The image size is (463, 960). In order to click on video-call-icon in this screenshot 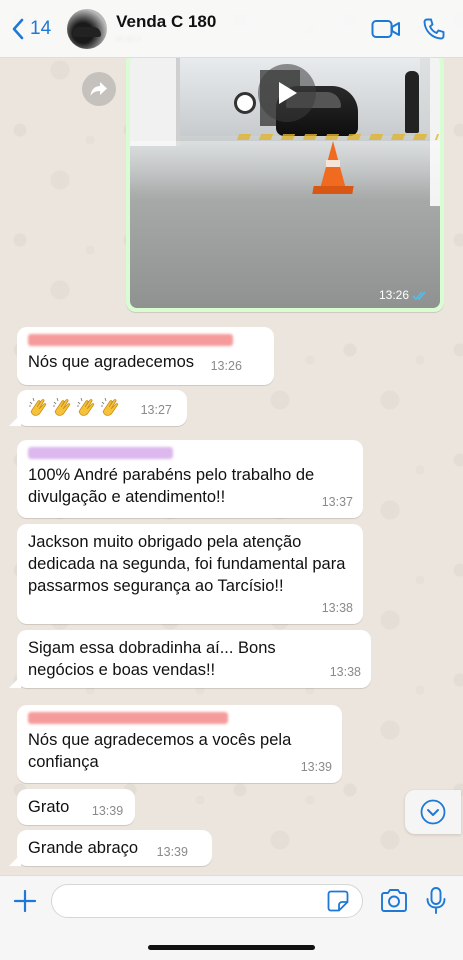, I will do `click(385, 28)`.